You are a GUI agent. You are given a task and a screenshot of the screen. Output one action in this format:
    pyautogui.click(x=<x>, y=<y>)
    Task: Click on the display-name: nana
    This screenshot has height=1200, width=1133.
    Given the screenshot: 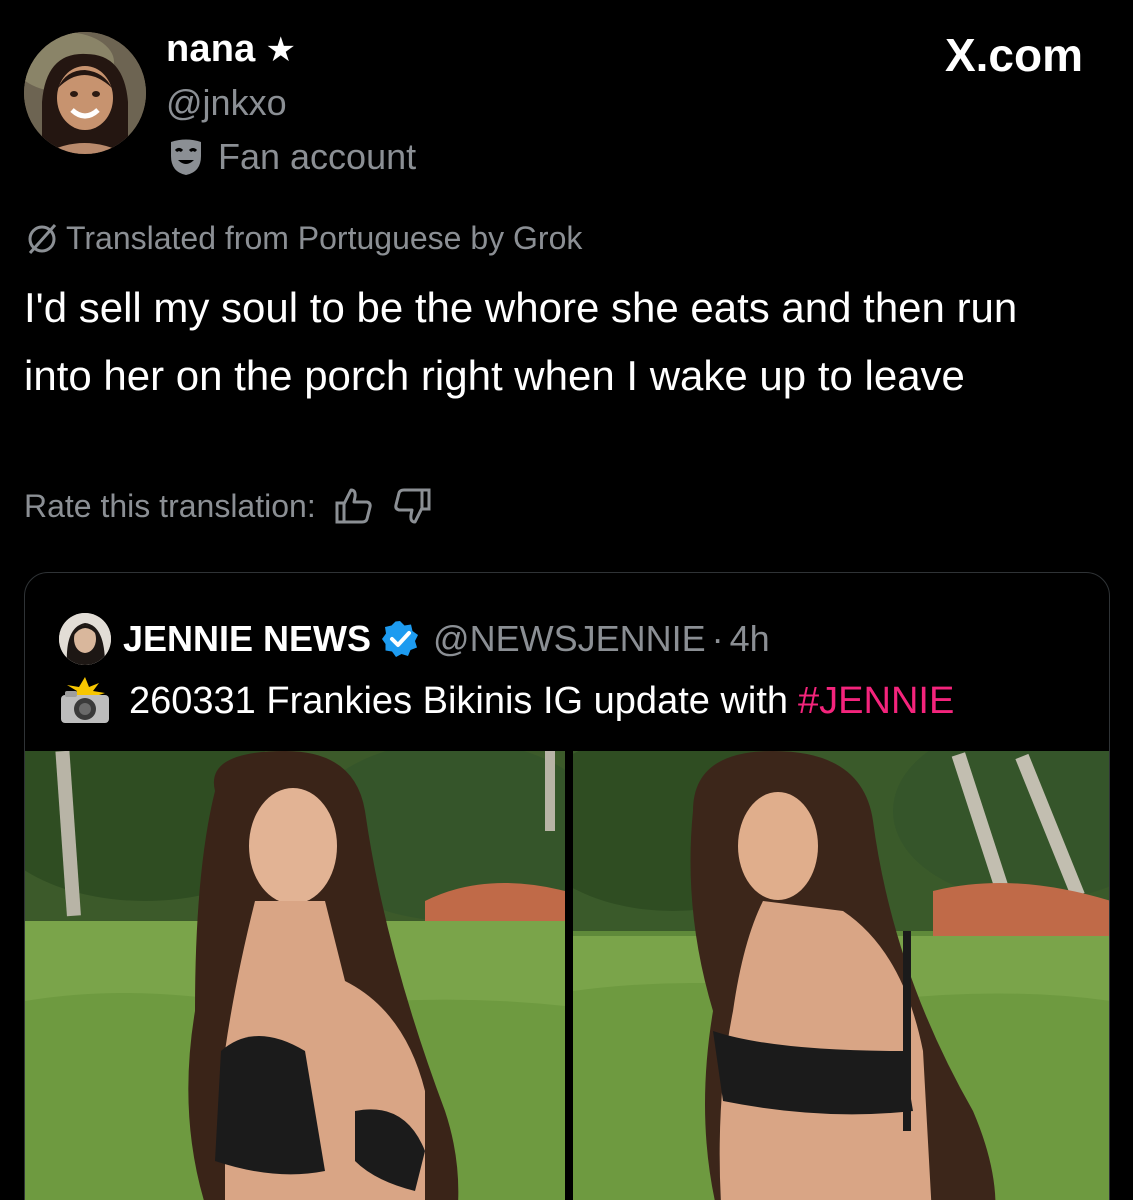 What is the action you would take?
    pyautogui.click(x=211, y=49)
    